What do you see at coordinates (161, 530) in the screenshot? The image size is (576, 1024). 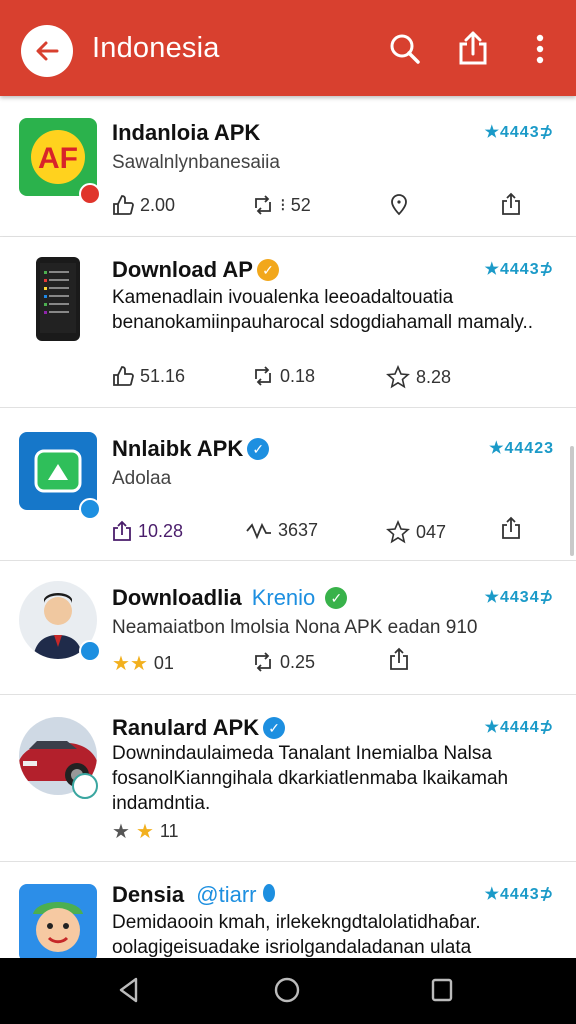 I see `like-count: 10.28` at bounding box center [161, 530].